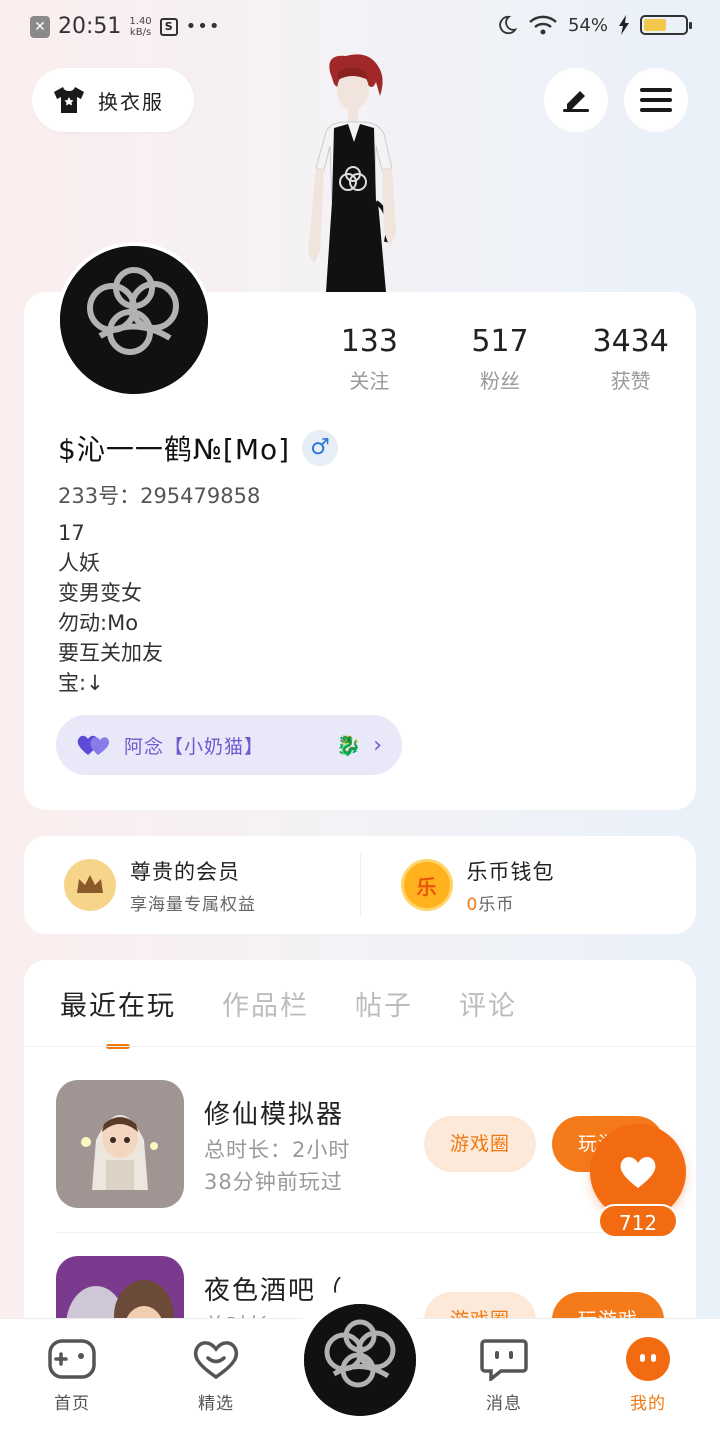 The height and width of the screenshot is (1436, 720). Describe the element at coordinates (648, 1359) in the screenshot. I see `profile-face-icon` at that location.